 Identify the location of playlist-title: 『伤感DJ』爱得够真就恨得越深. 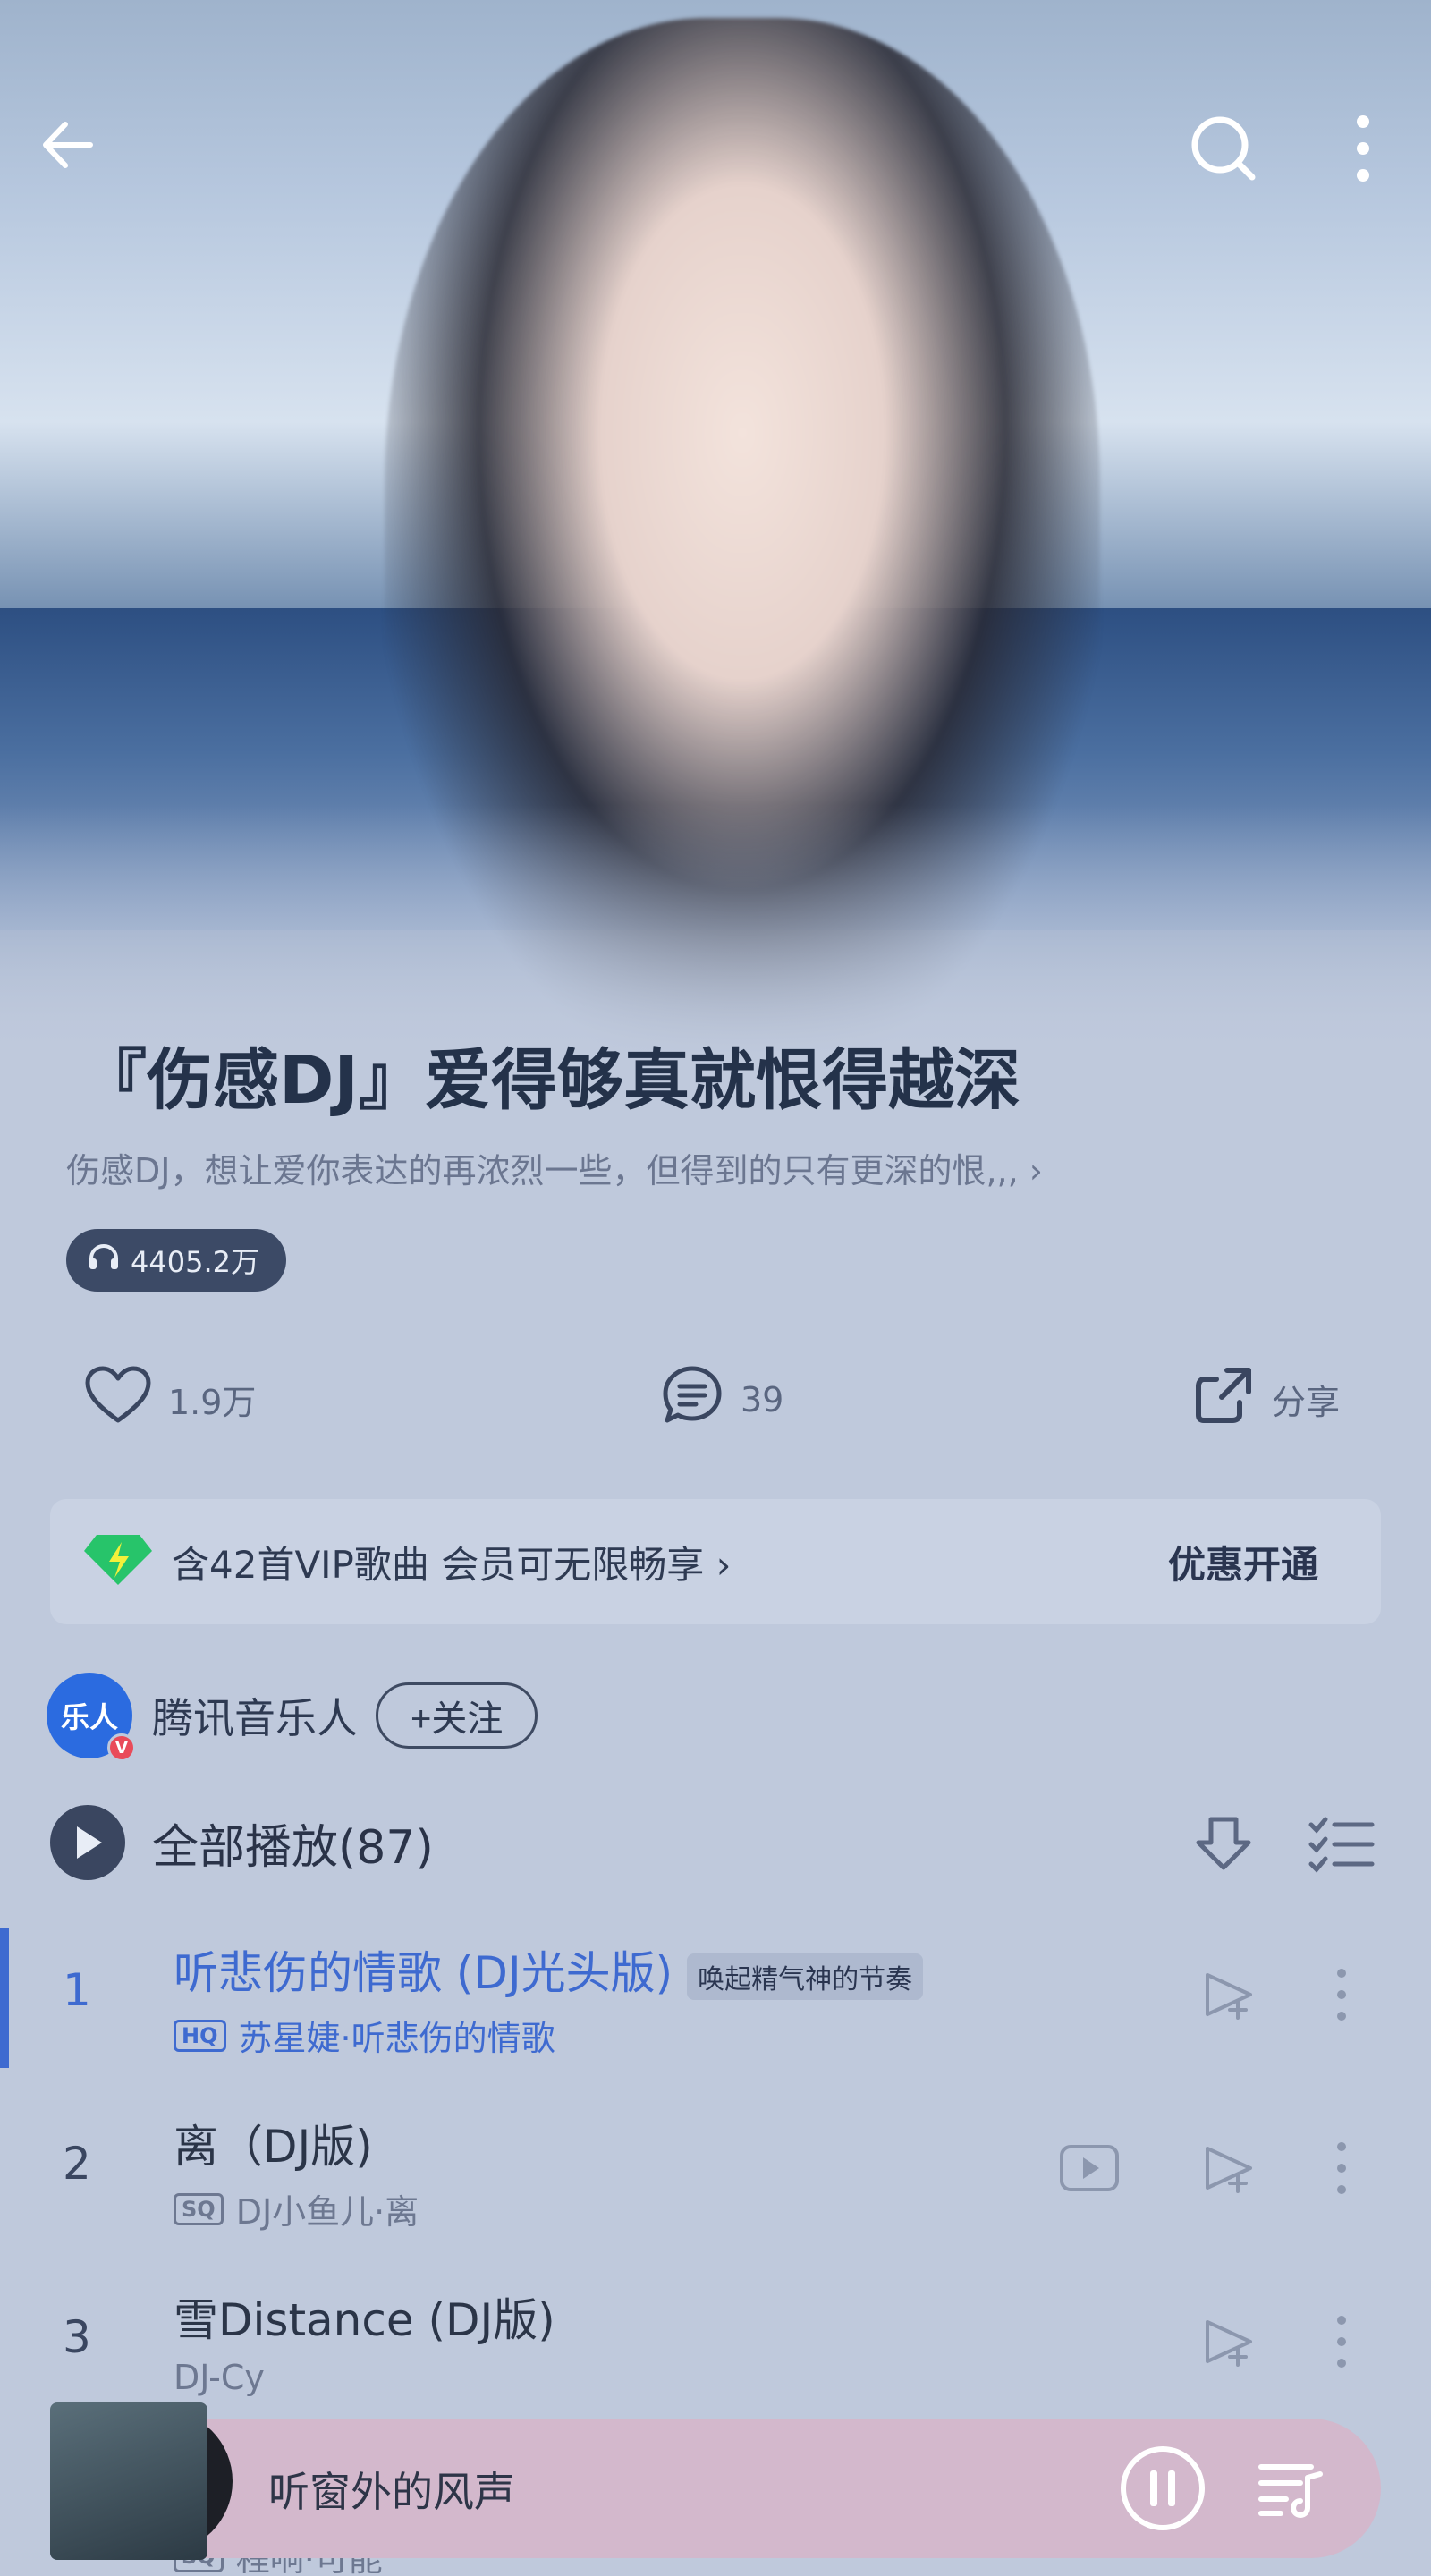
(550, 1080).